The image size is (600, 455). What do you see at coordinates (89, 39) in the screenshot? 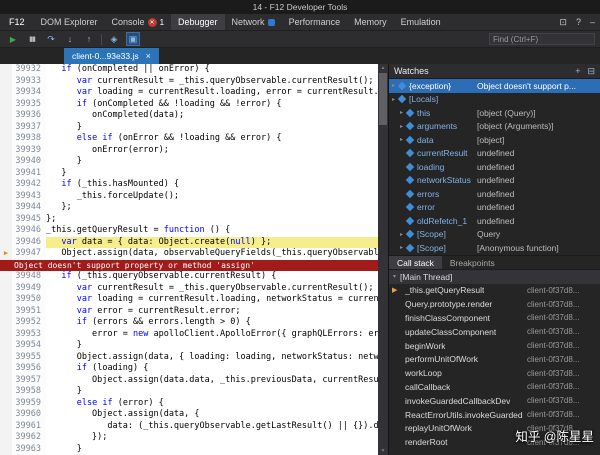
I see `step-out-button: ↑` at bounding box center [89, 39].